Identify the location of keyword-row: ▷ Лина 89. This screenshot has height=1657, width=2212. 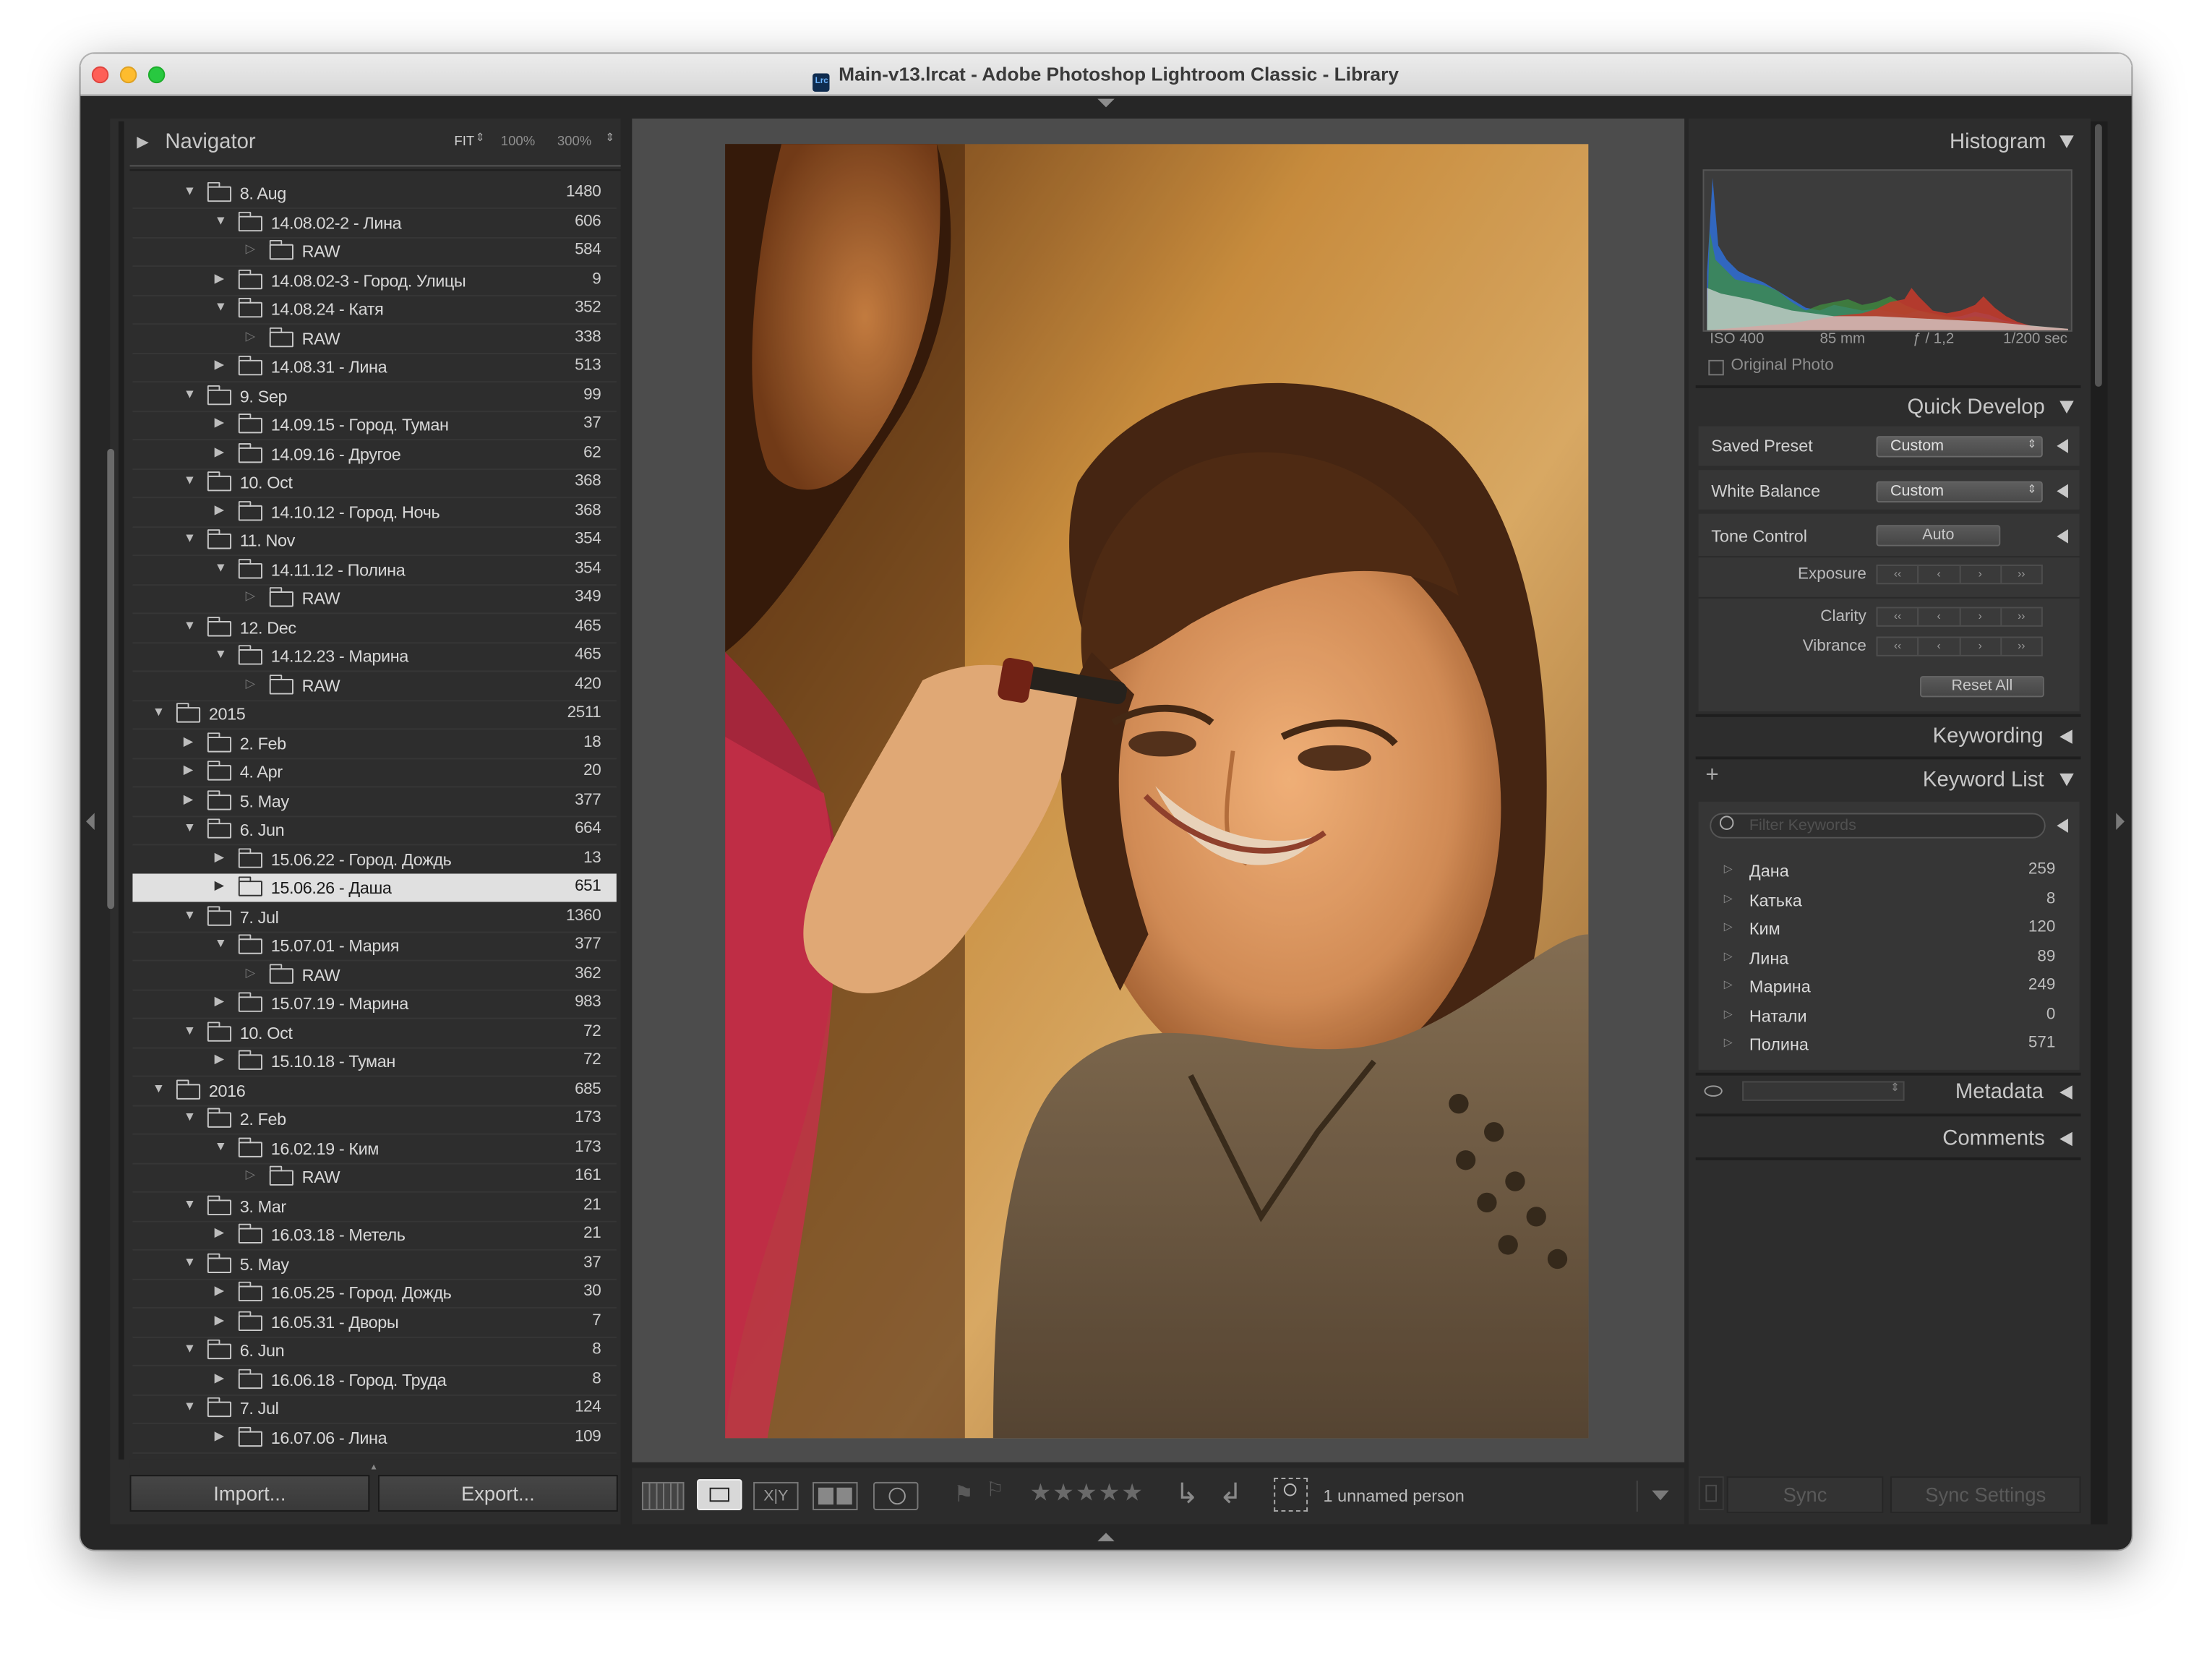
(1887, 957).